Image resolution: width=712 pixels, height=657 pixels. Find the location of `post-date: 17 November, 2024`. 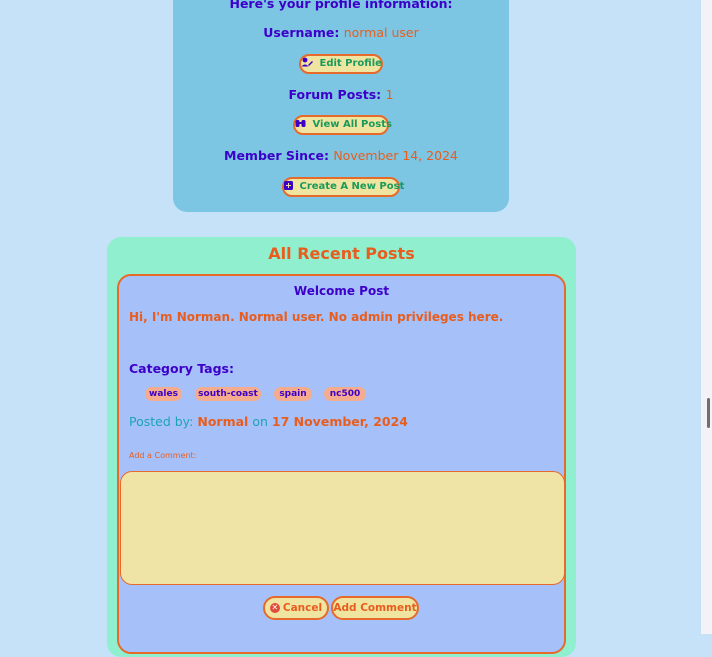

post-date: 17 November, 2024 is located at coordinates (339, 421).